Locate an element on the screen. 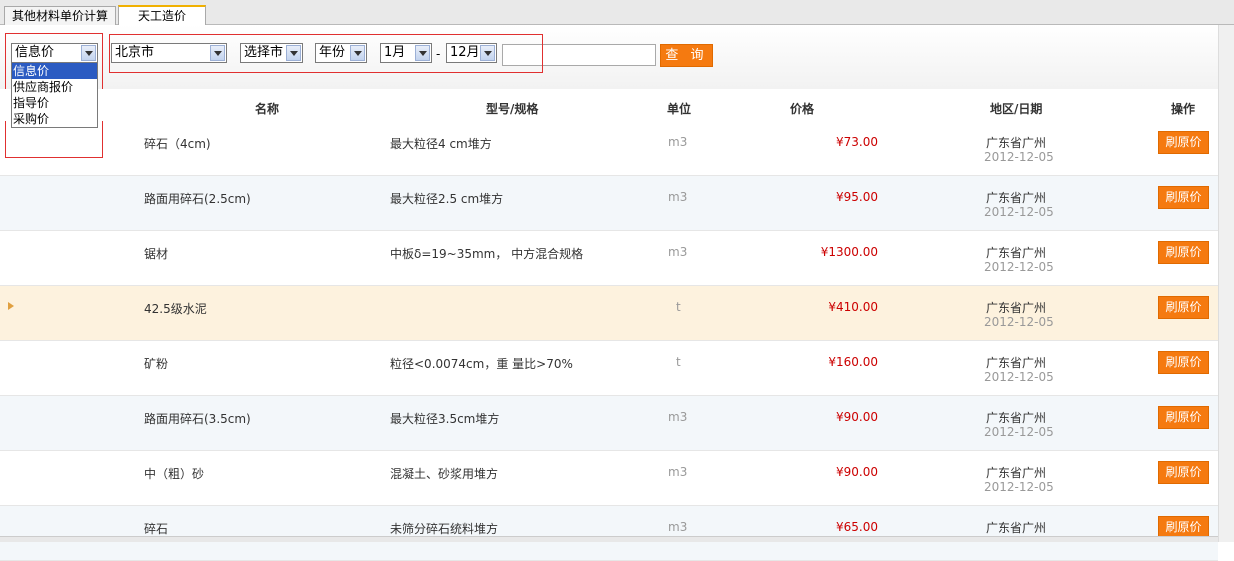 This screenshot has height=561, width=1234. cell-name: 锯材 is located at coordinates (156, 254).